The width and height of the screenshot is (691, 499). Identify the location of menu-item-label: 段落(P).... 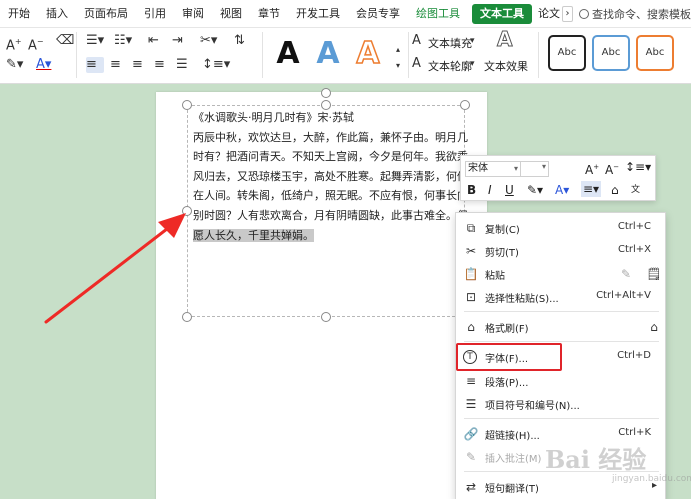
(507, 383).